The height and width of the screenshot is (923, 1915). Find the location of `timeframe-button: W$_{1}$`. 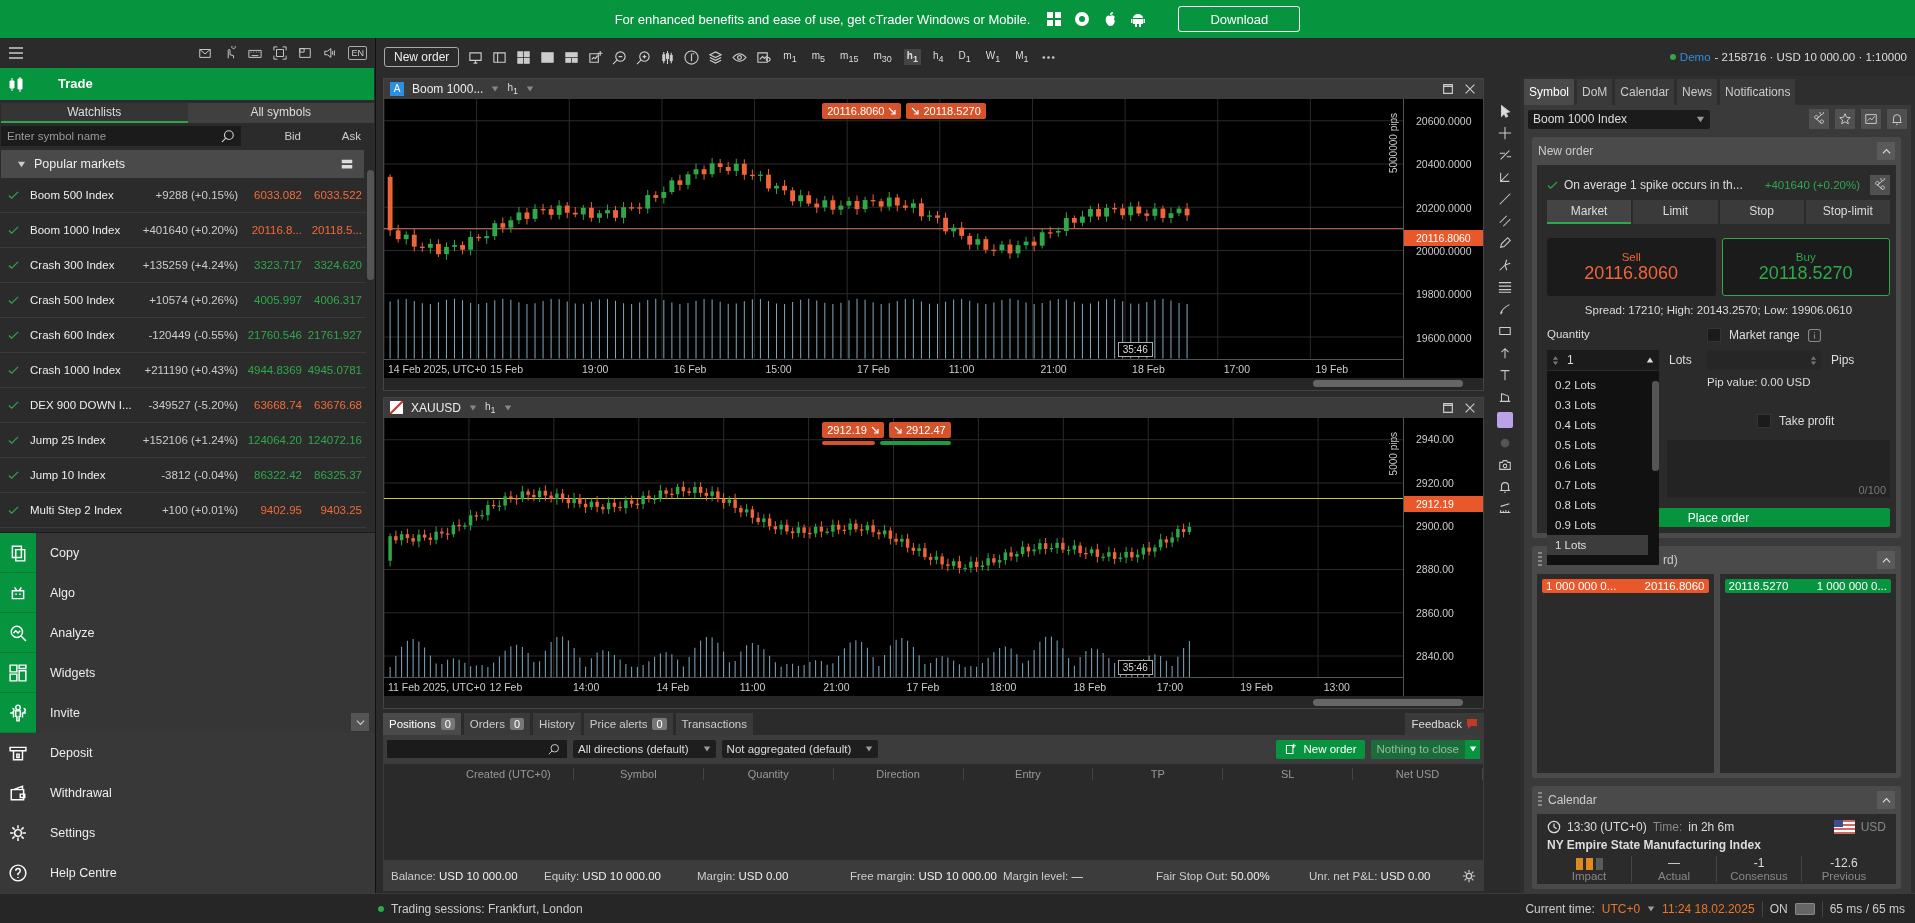

timeframe-button: W$_{1}$ is located at coordinates (993, 57).